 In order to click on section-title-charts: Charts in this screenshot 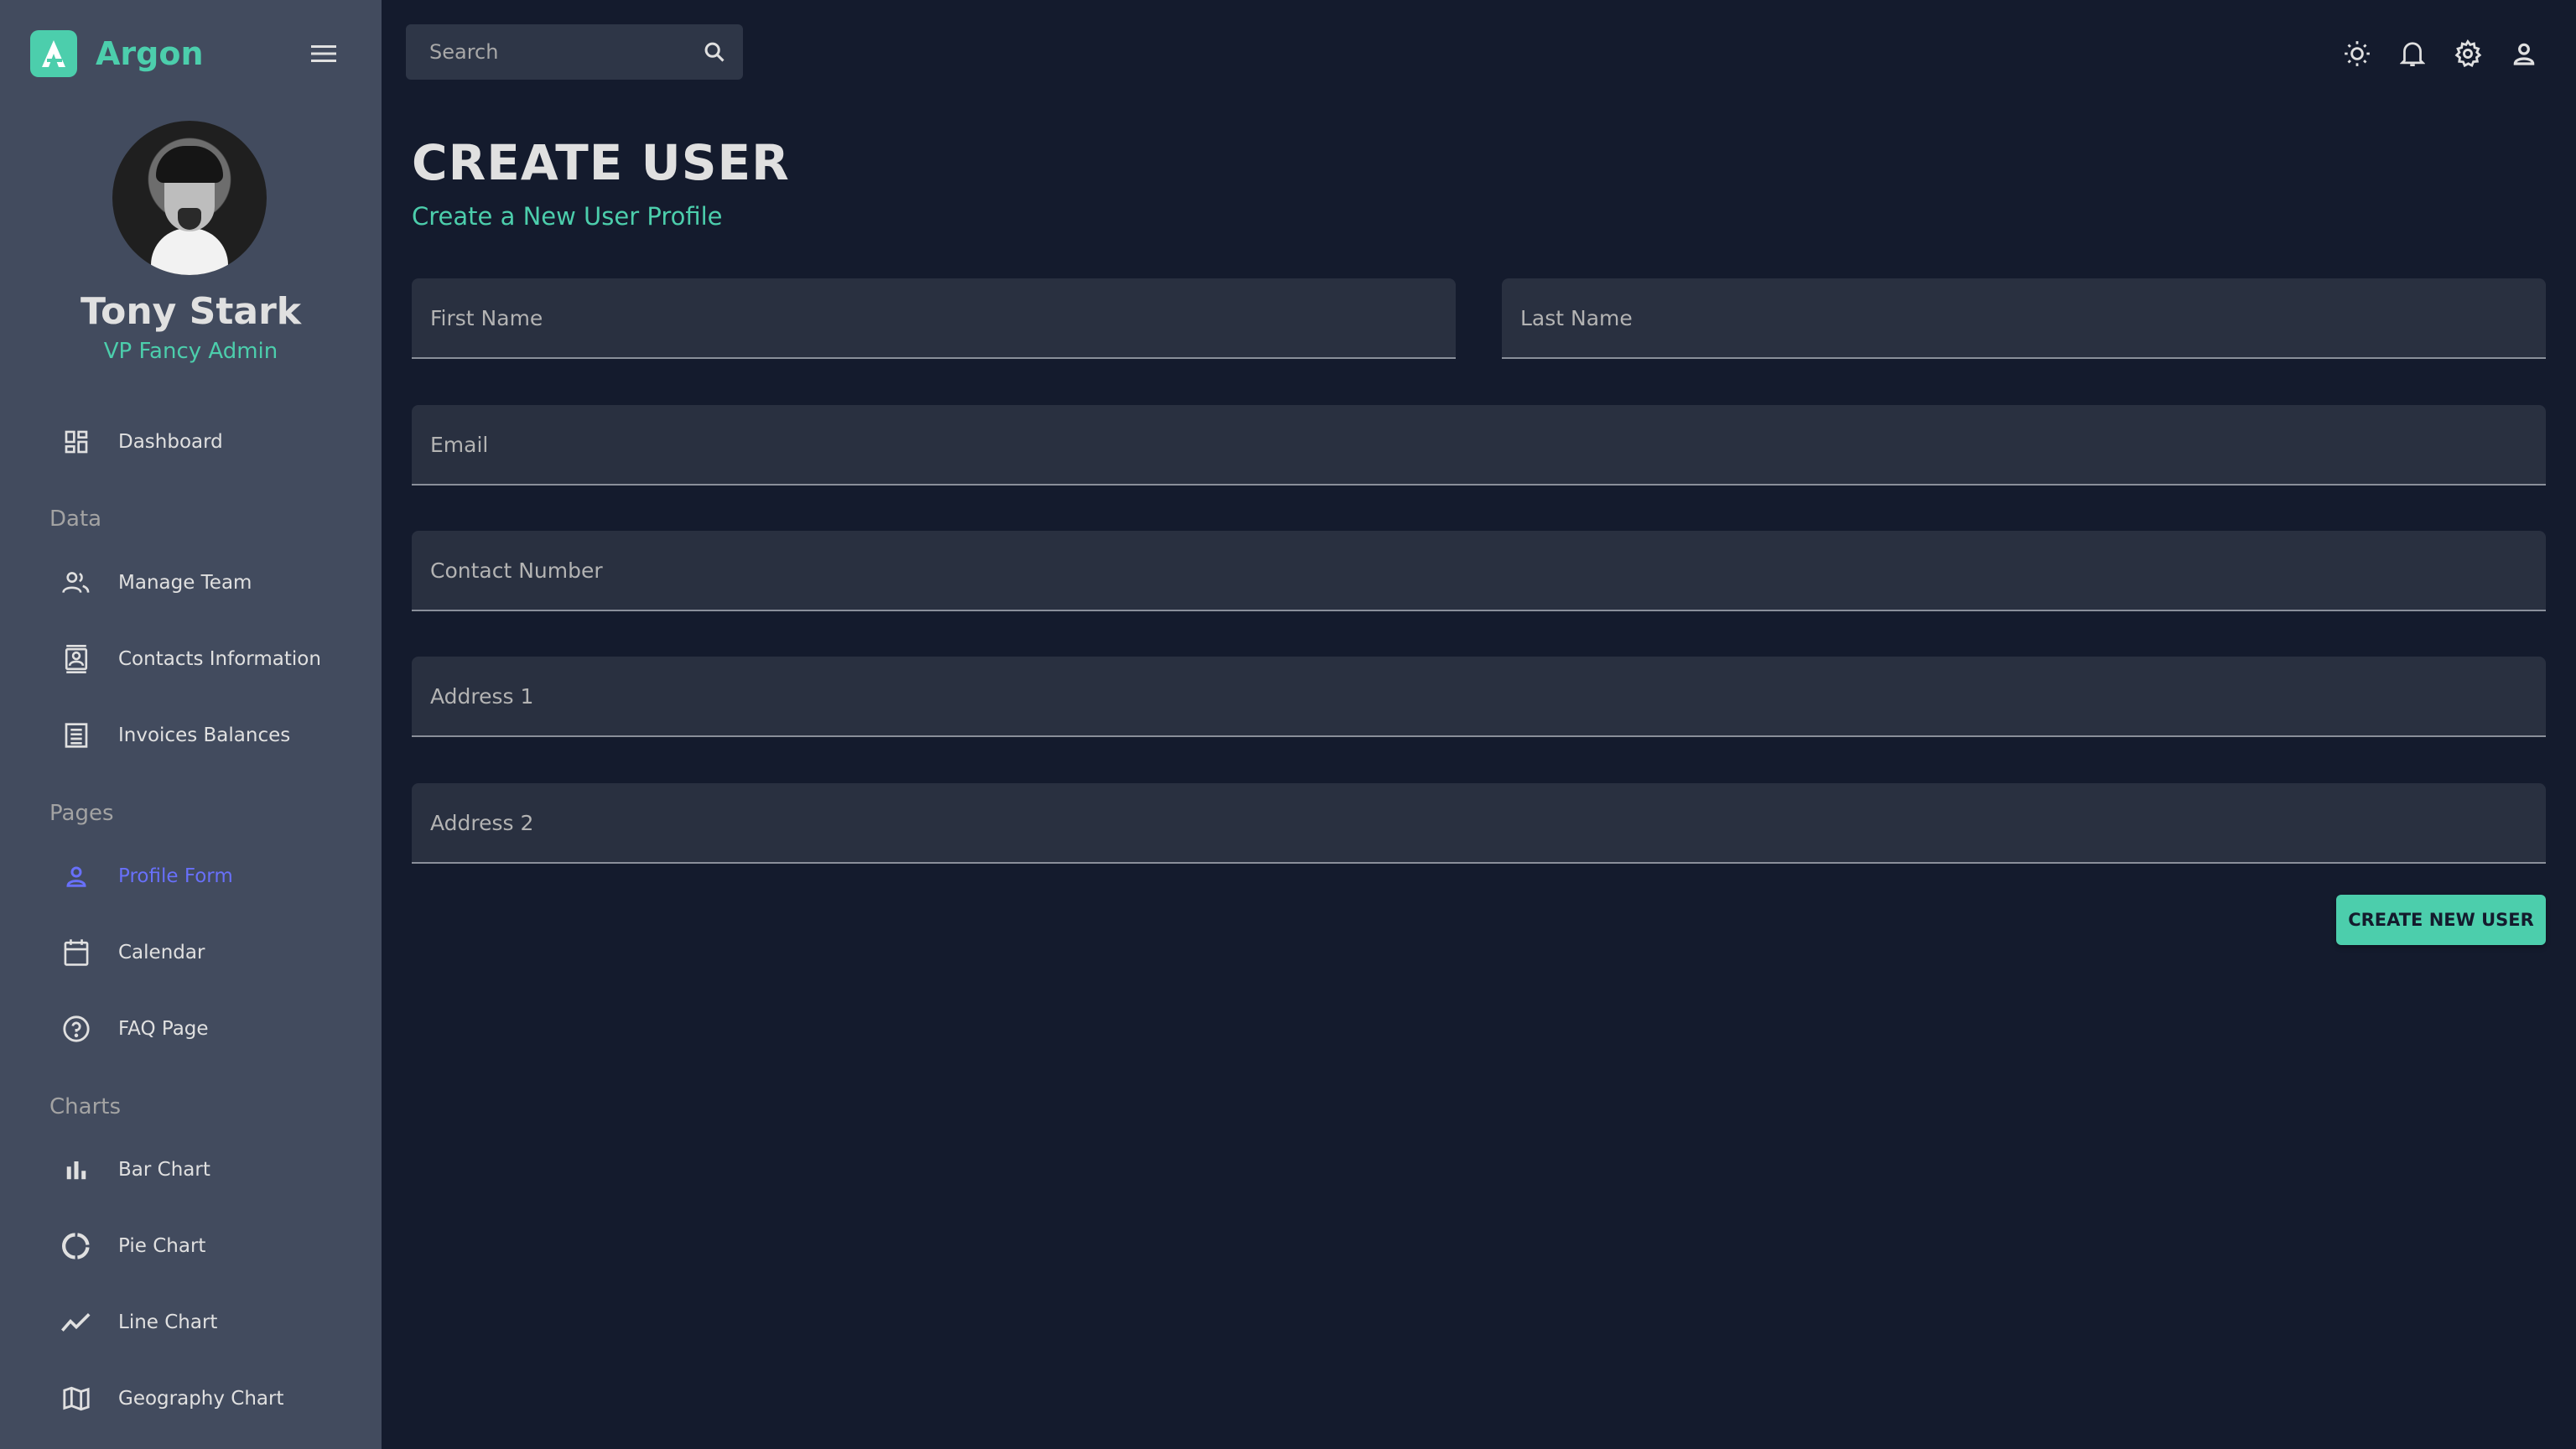, I will do `click(85, 1106)`.